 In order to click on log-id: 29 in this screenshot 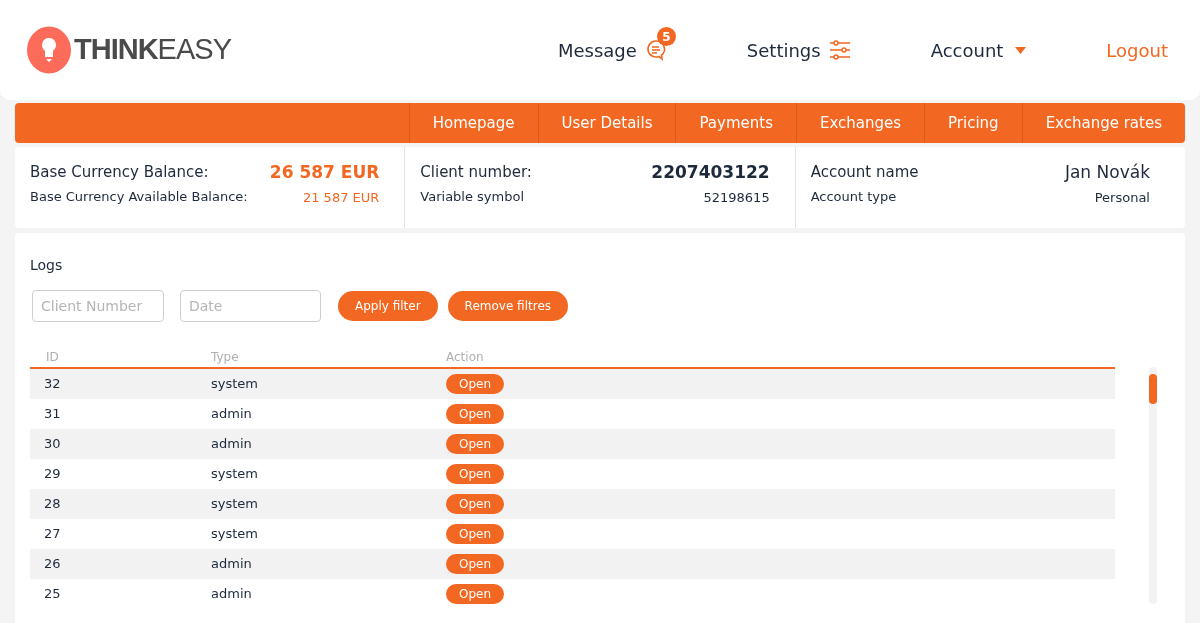, I will do `click(52, 474)`.